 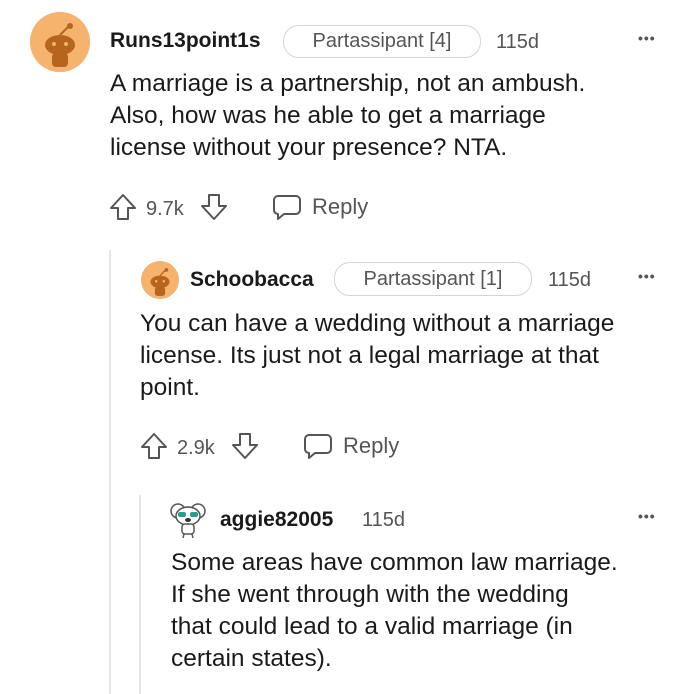 I want to click on user-flair: Partassipant [4], so click(x=382, y=41).